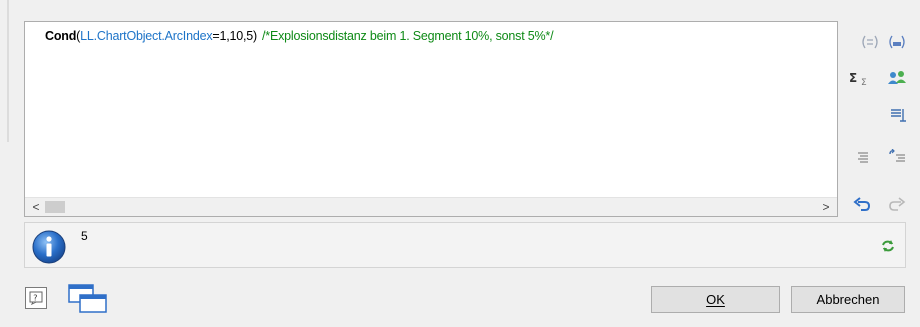  I want to click on users-icon, so click(897, 78).